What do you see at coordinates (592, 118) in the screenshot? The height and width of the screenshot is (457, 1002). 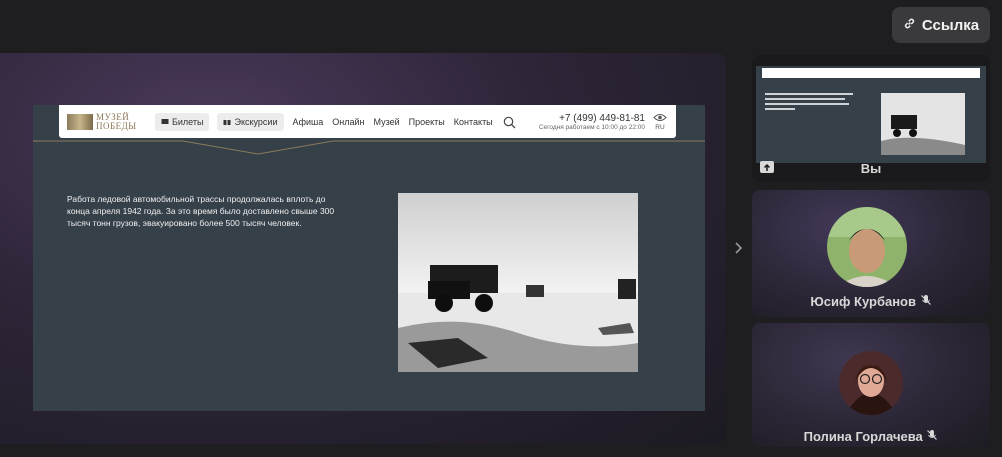 I see `phone-number: +7 (499) 449-81-81` at bounding box center [592, 118].